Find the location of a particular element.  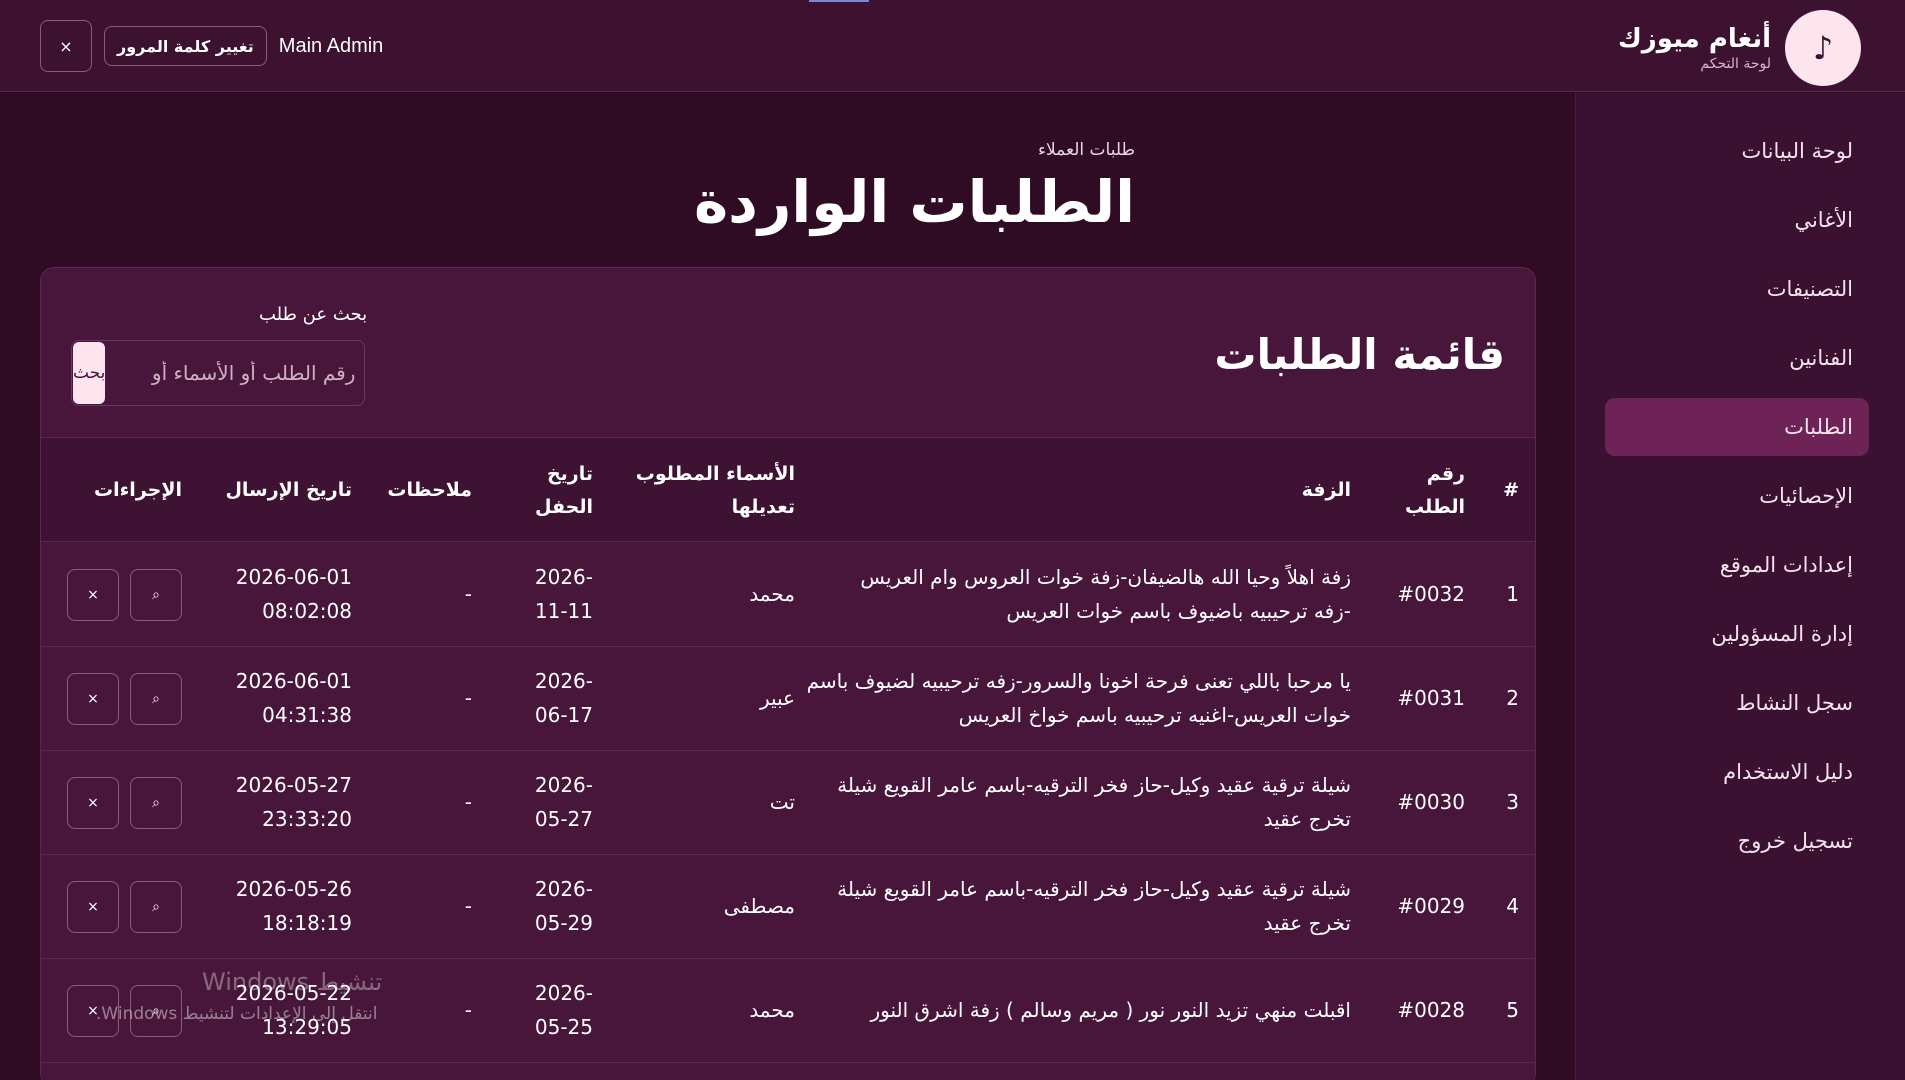

cell-party-date-line-2: 06-17 is located at coordinates (563, 715).